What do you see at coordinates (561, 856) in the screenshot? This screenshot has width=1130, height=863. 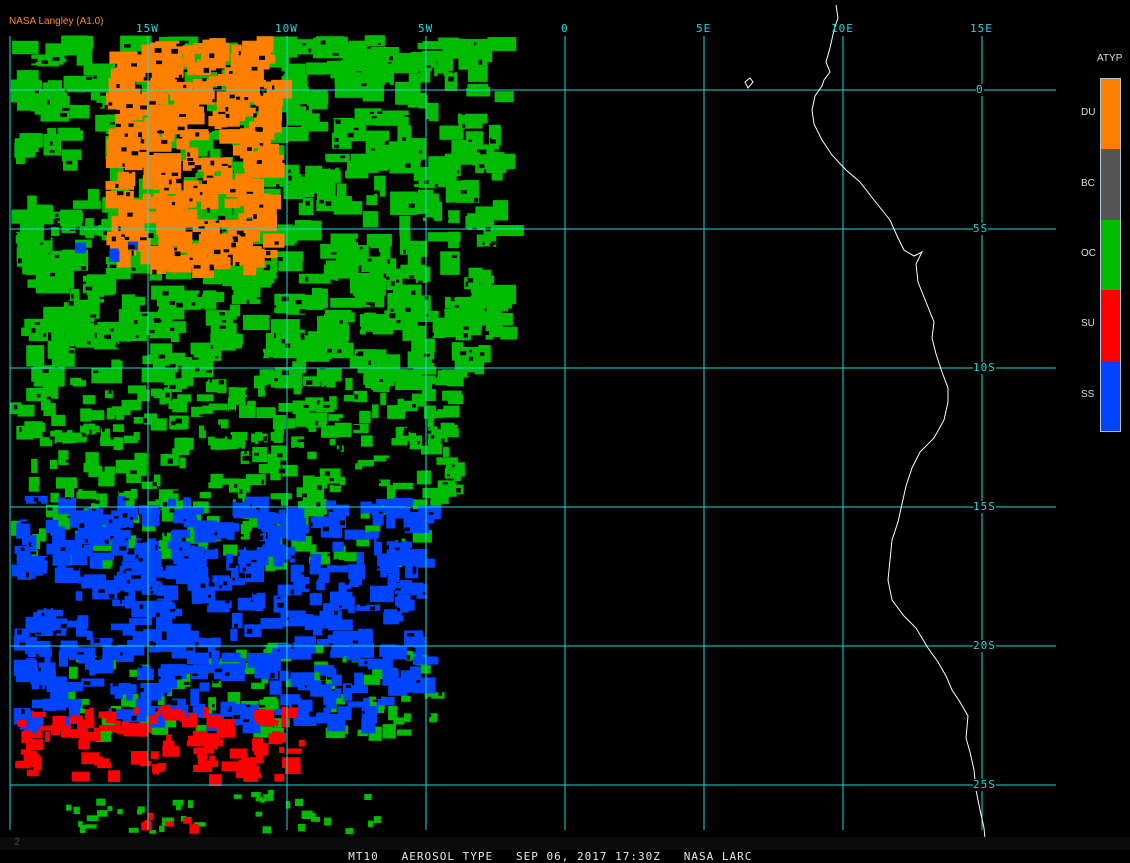 I see `product-date: SEP 06, 2017` at bounding box center [561, 856].